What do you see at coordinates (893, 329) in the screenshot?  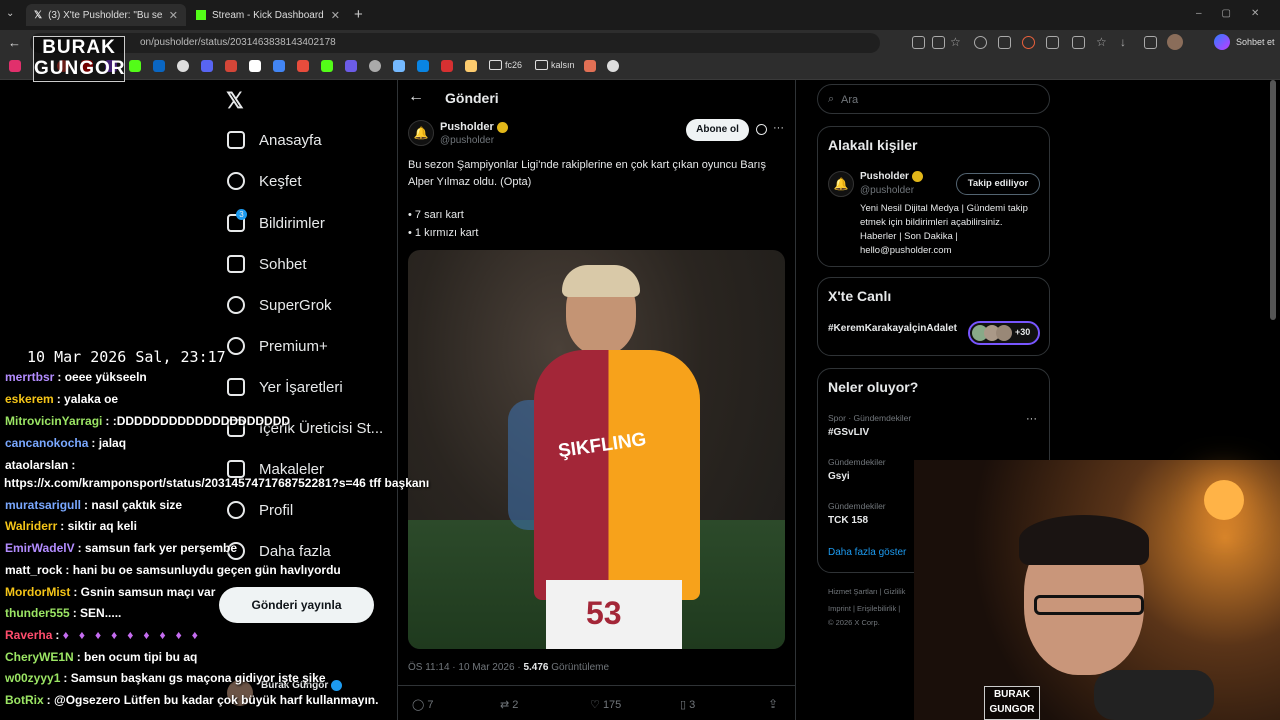 I see `live-topic: #KeremKarakayaİçinAdalet` at bounding box center [893, 329].